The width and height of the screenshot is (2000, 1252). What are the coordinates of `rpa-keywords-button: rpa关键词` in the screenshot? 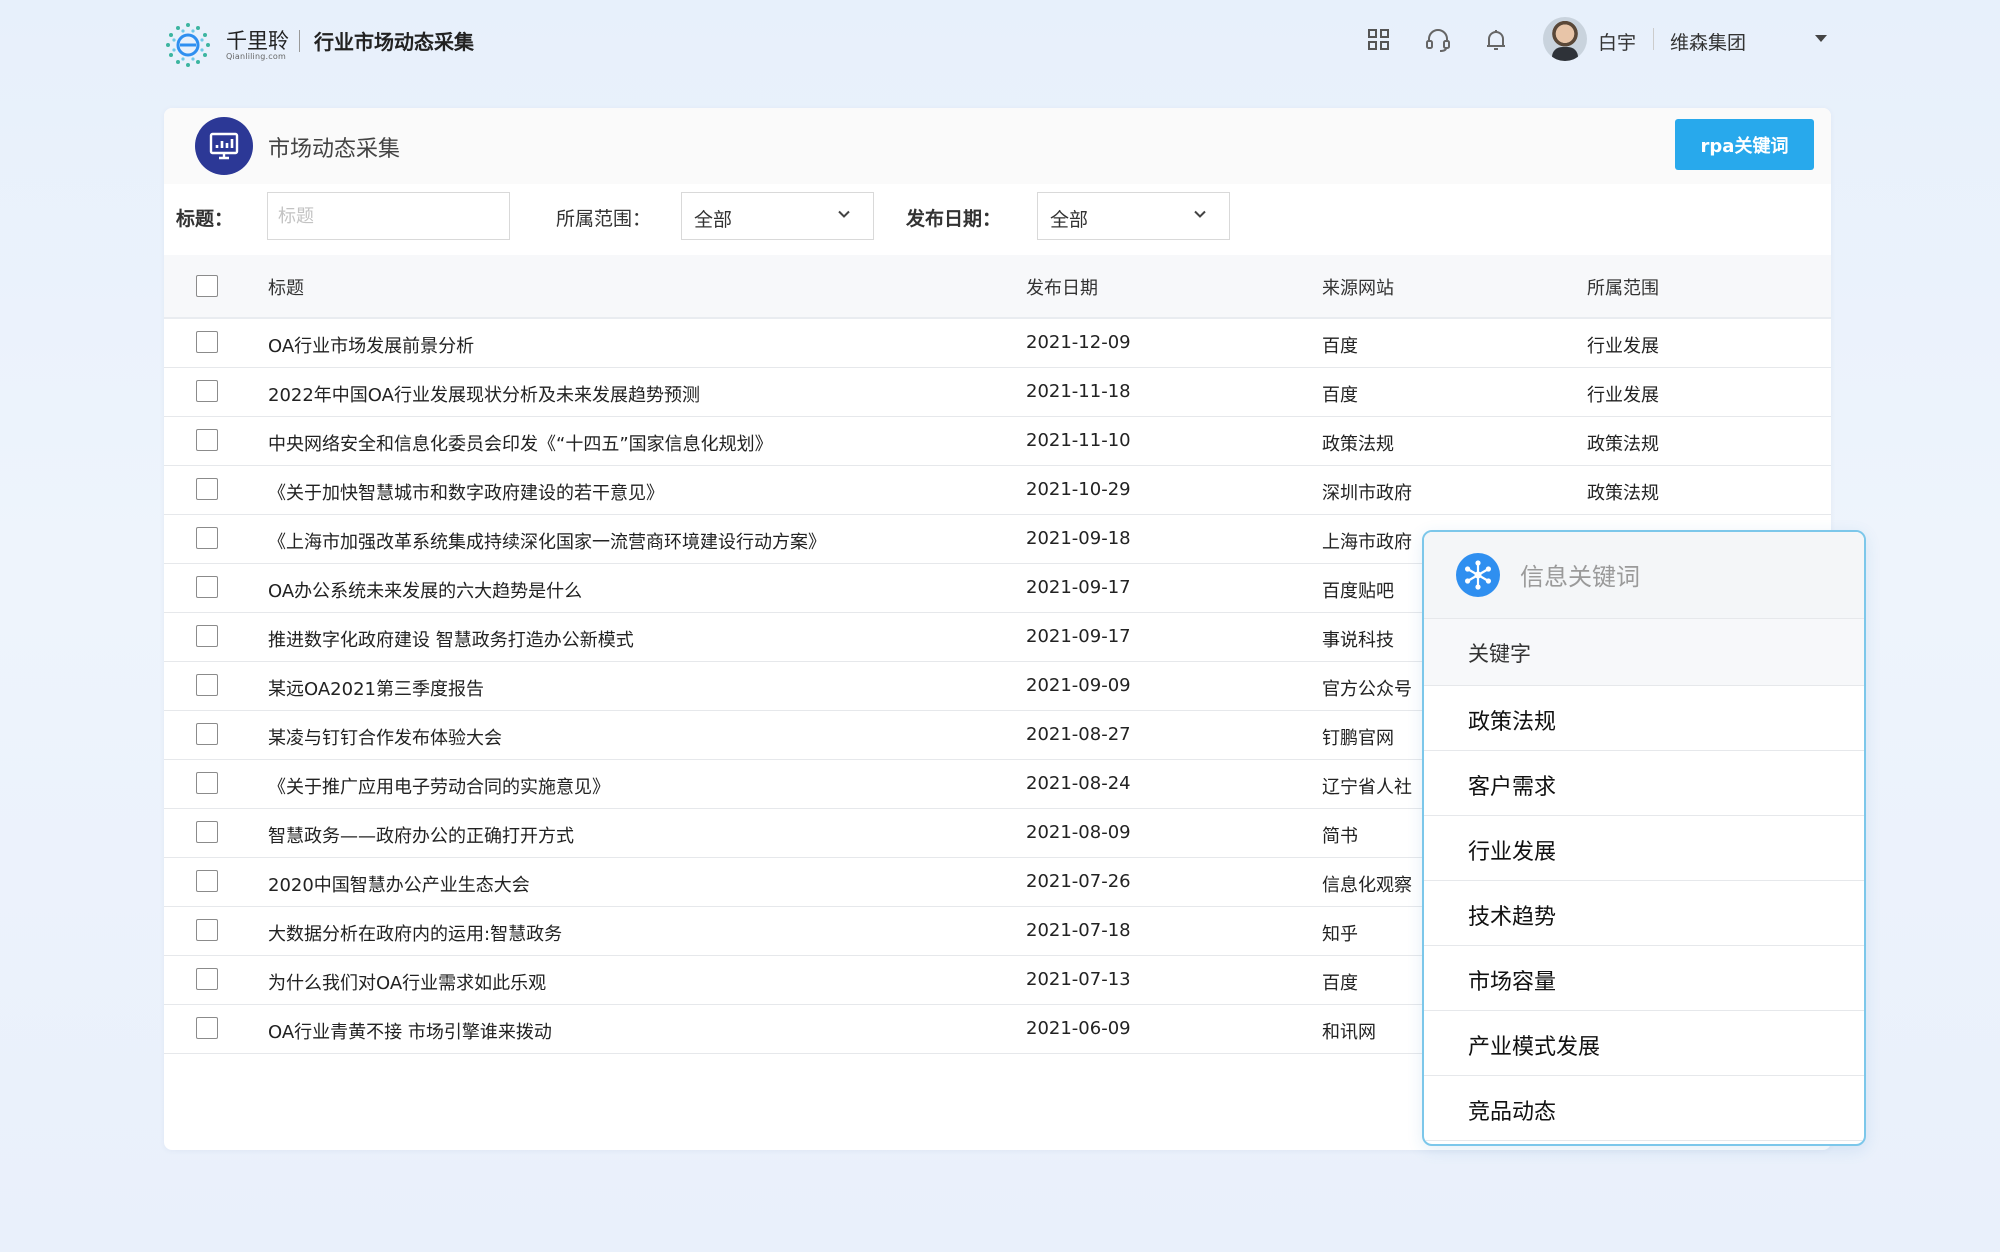 It's located at (1744, 144).